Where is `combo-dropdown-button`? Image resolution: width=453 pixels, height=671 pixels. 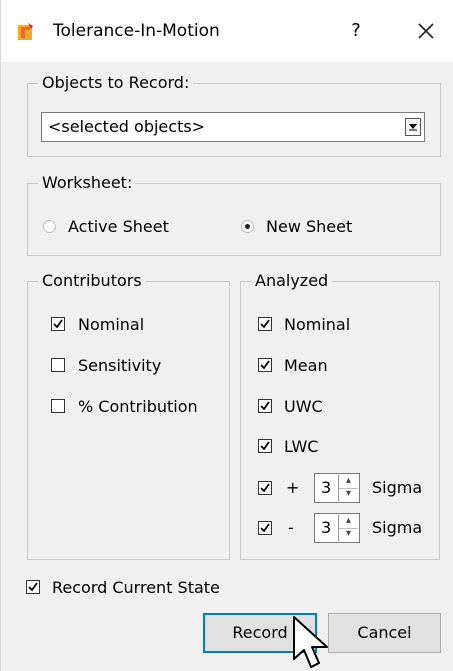
combo-dropdown-button is located at coordinates (413, 127).